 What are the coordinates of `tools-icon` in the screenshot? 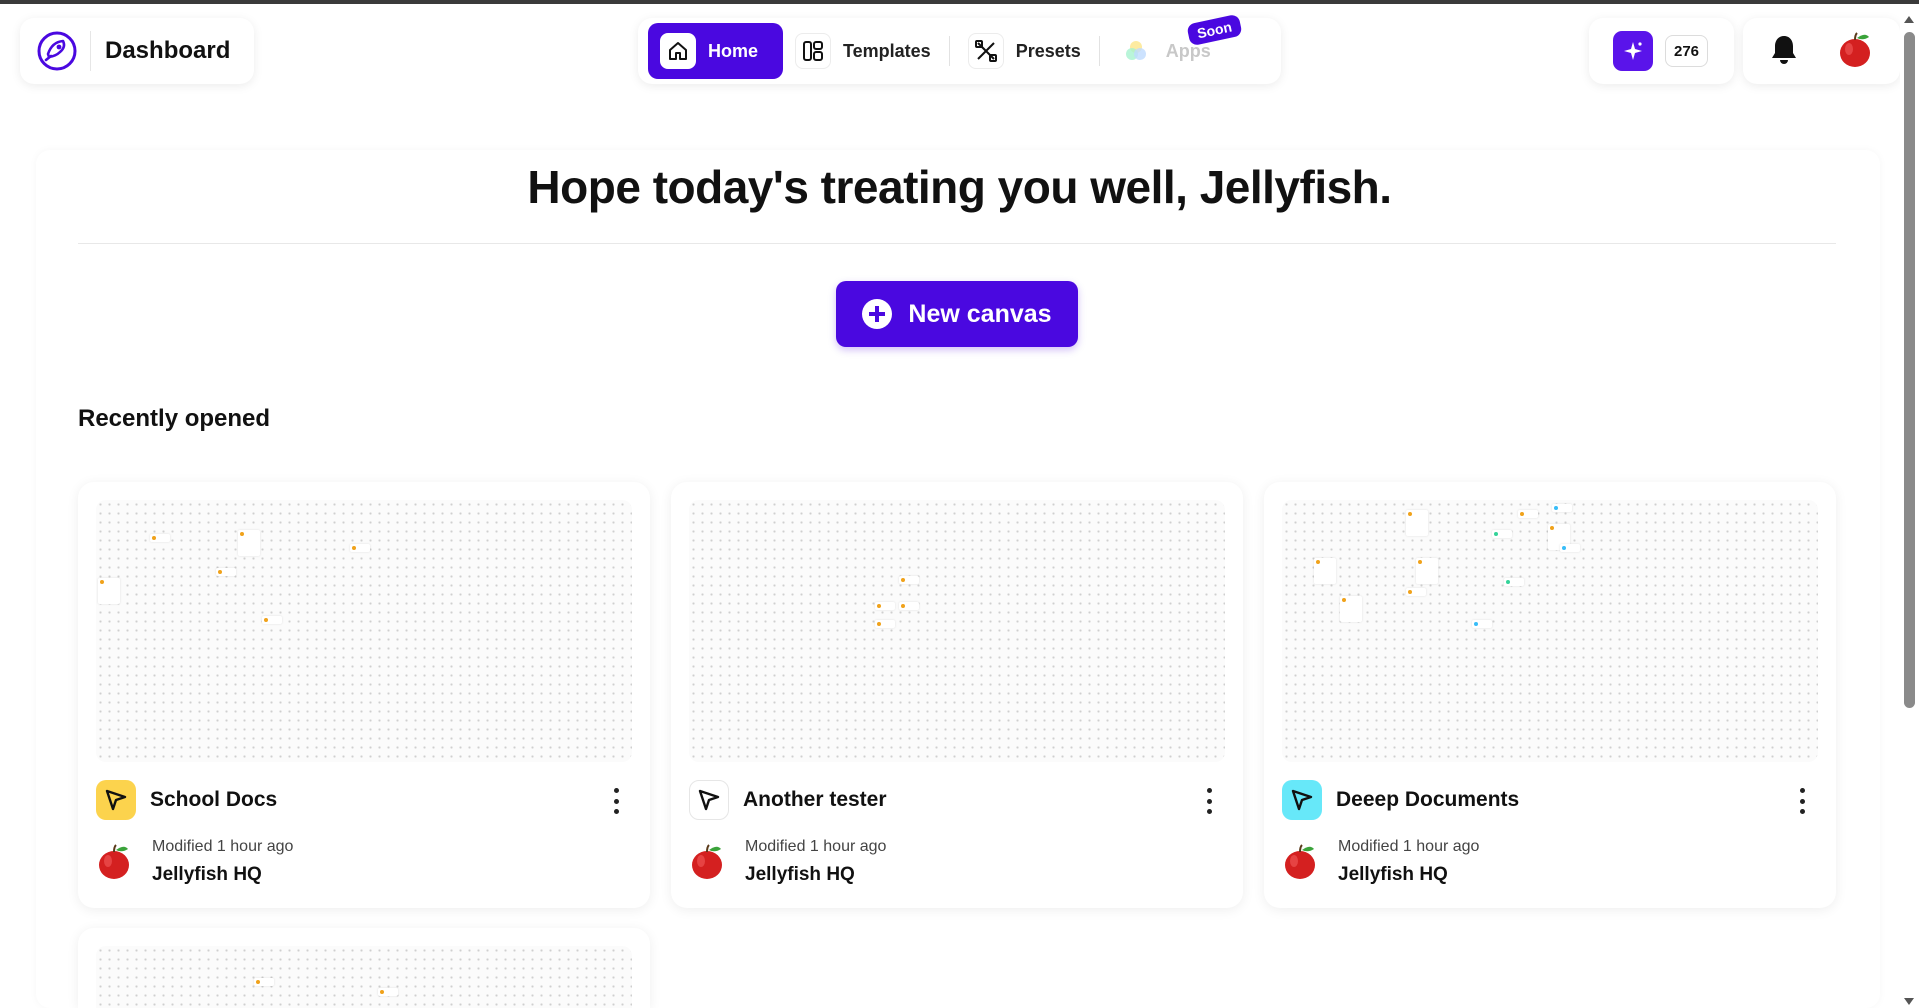 It's located at (985, 51).